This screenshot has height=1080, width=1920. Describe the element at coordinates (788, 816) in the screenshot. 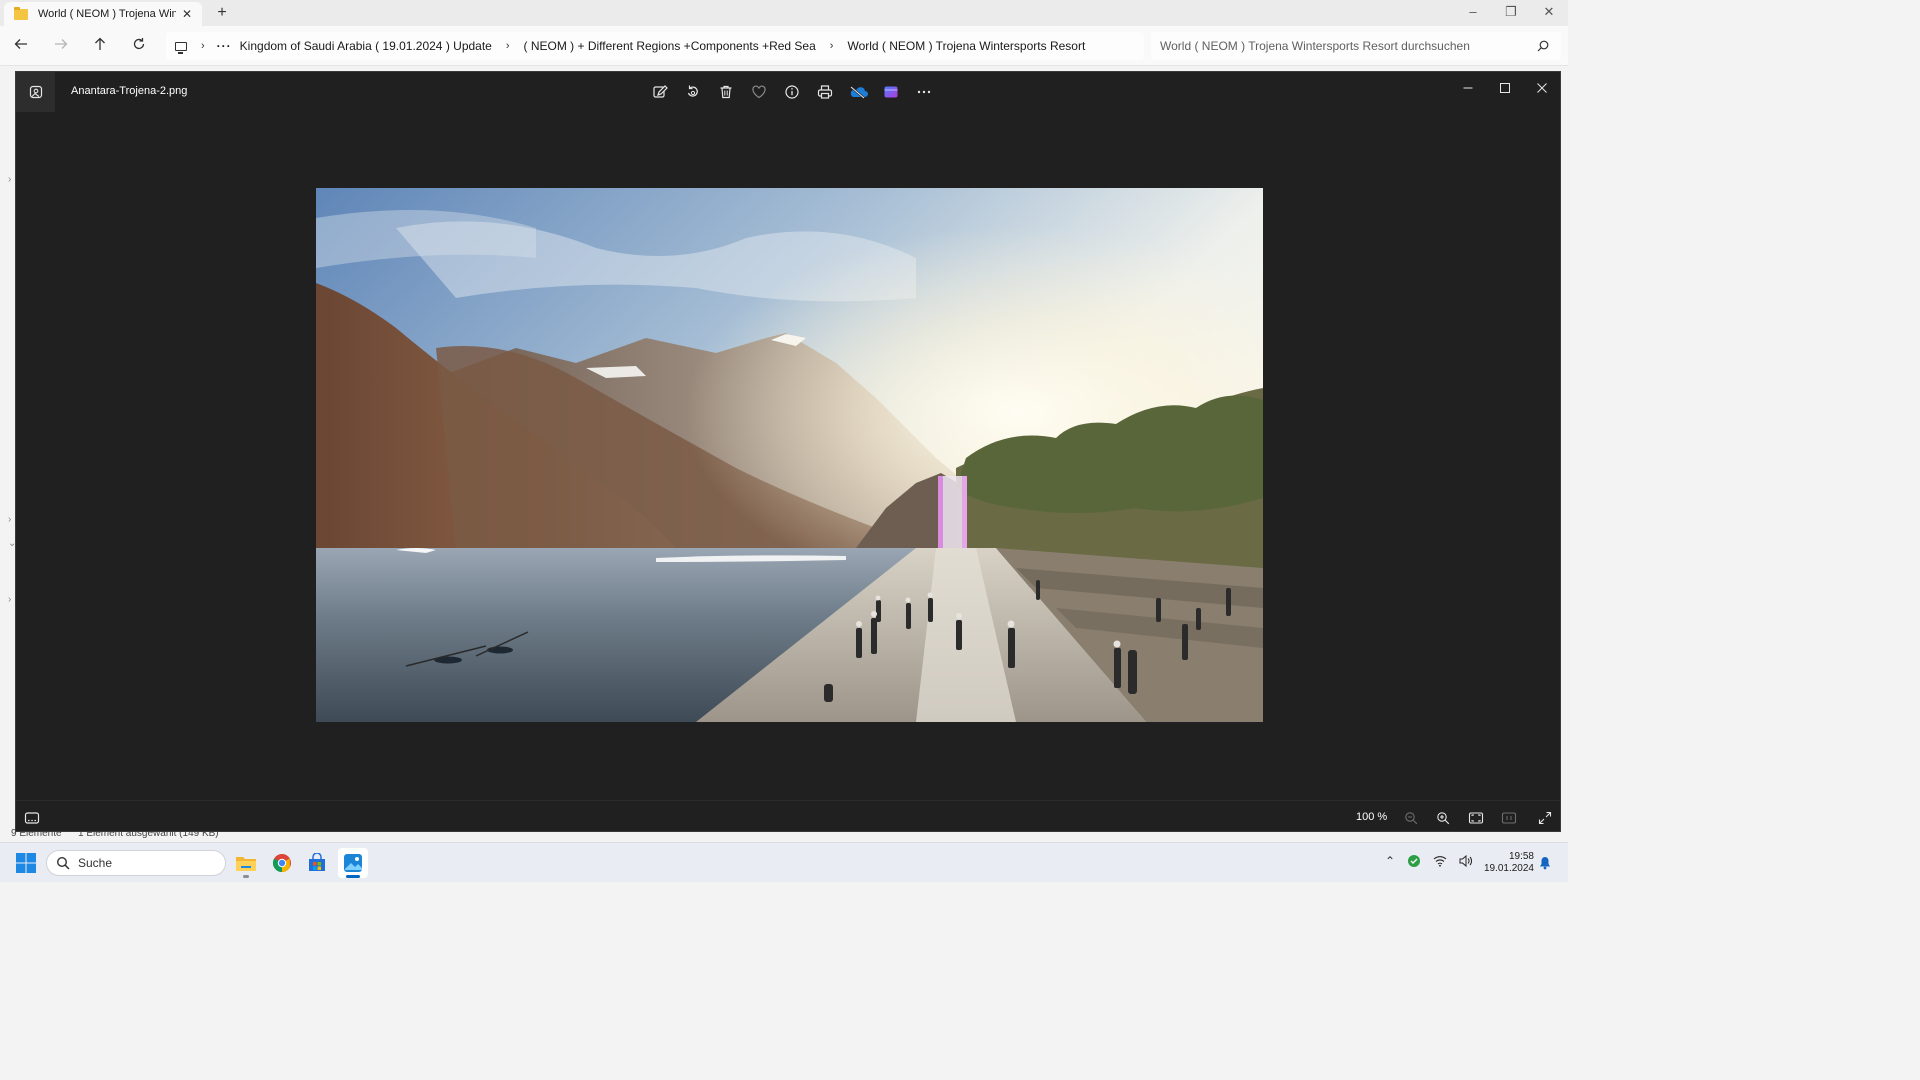

I see `photos-bottom-bar: 100 %` at that location.